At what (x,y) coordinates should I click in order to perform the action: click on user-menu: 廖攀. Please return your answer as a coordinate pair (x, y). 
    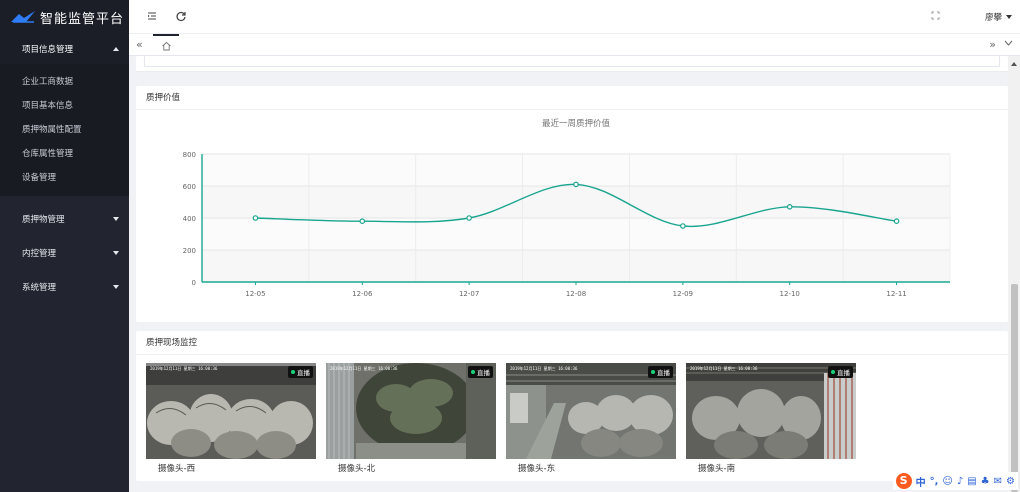
    Looking at the image, I should click on (998, 17).